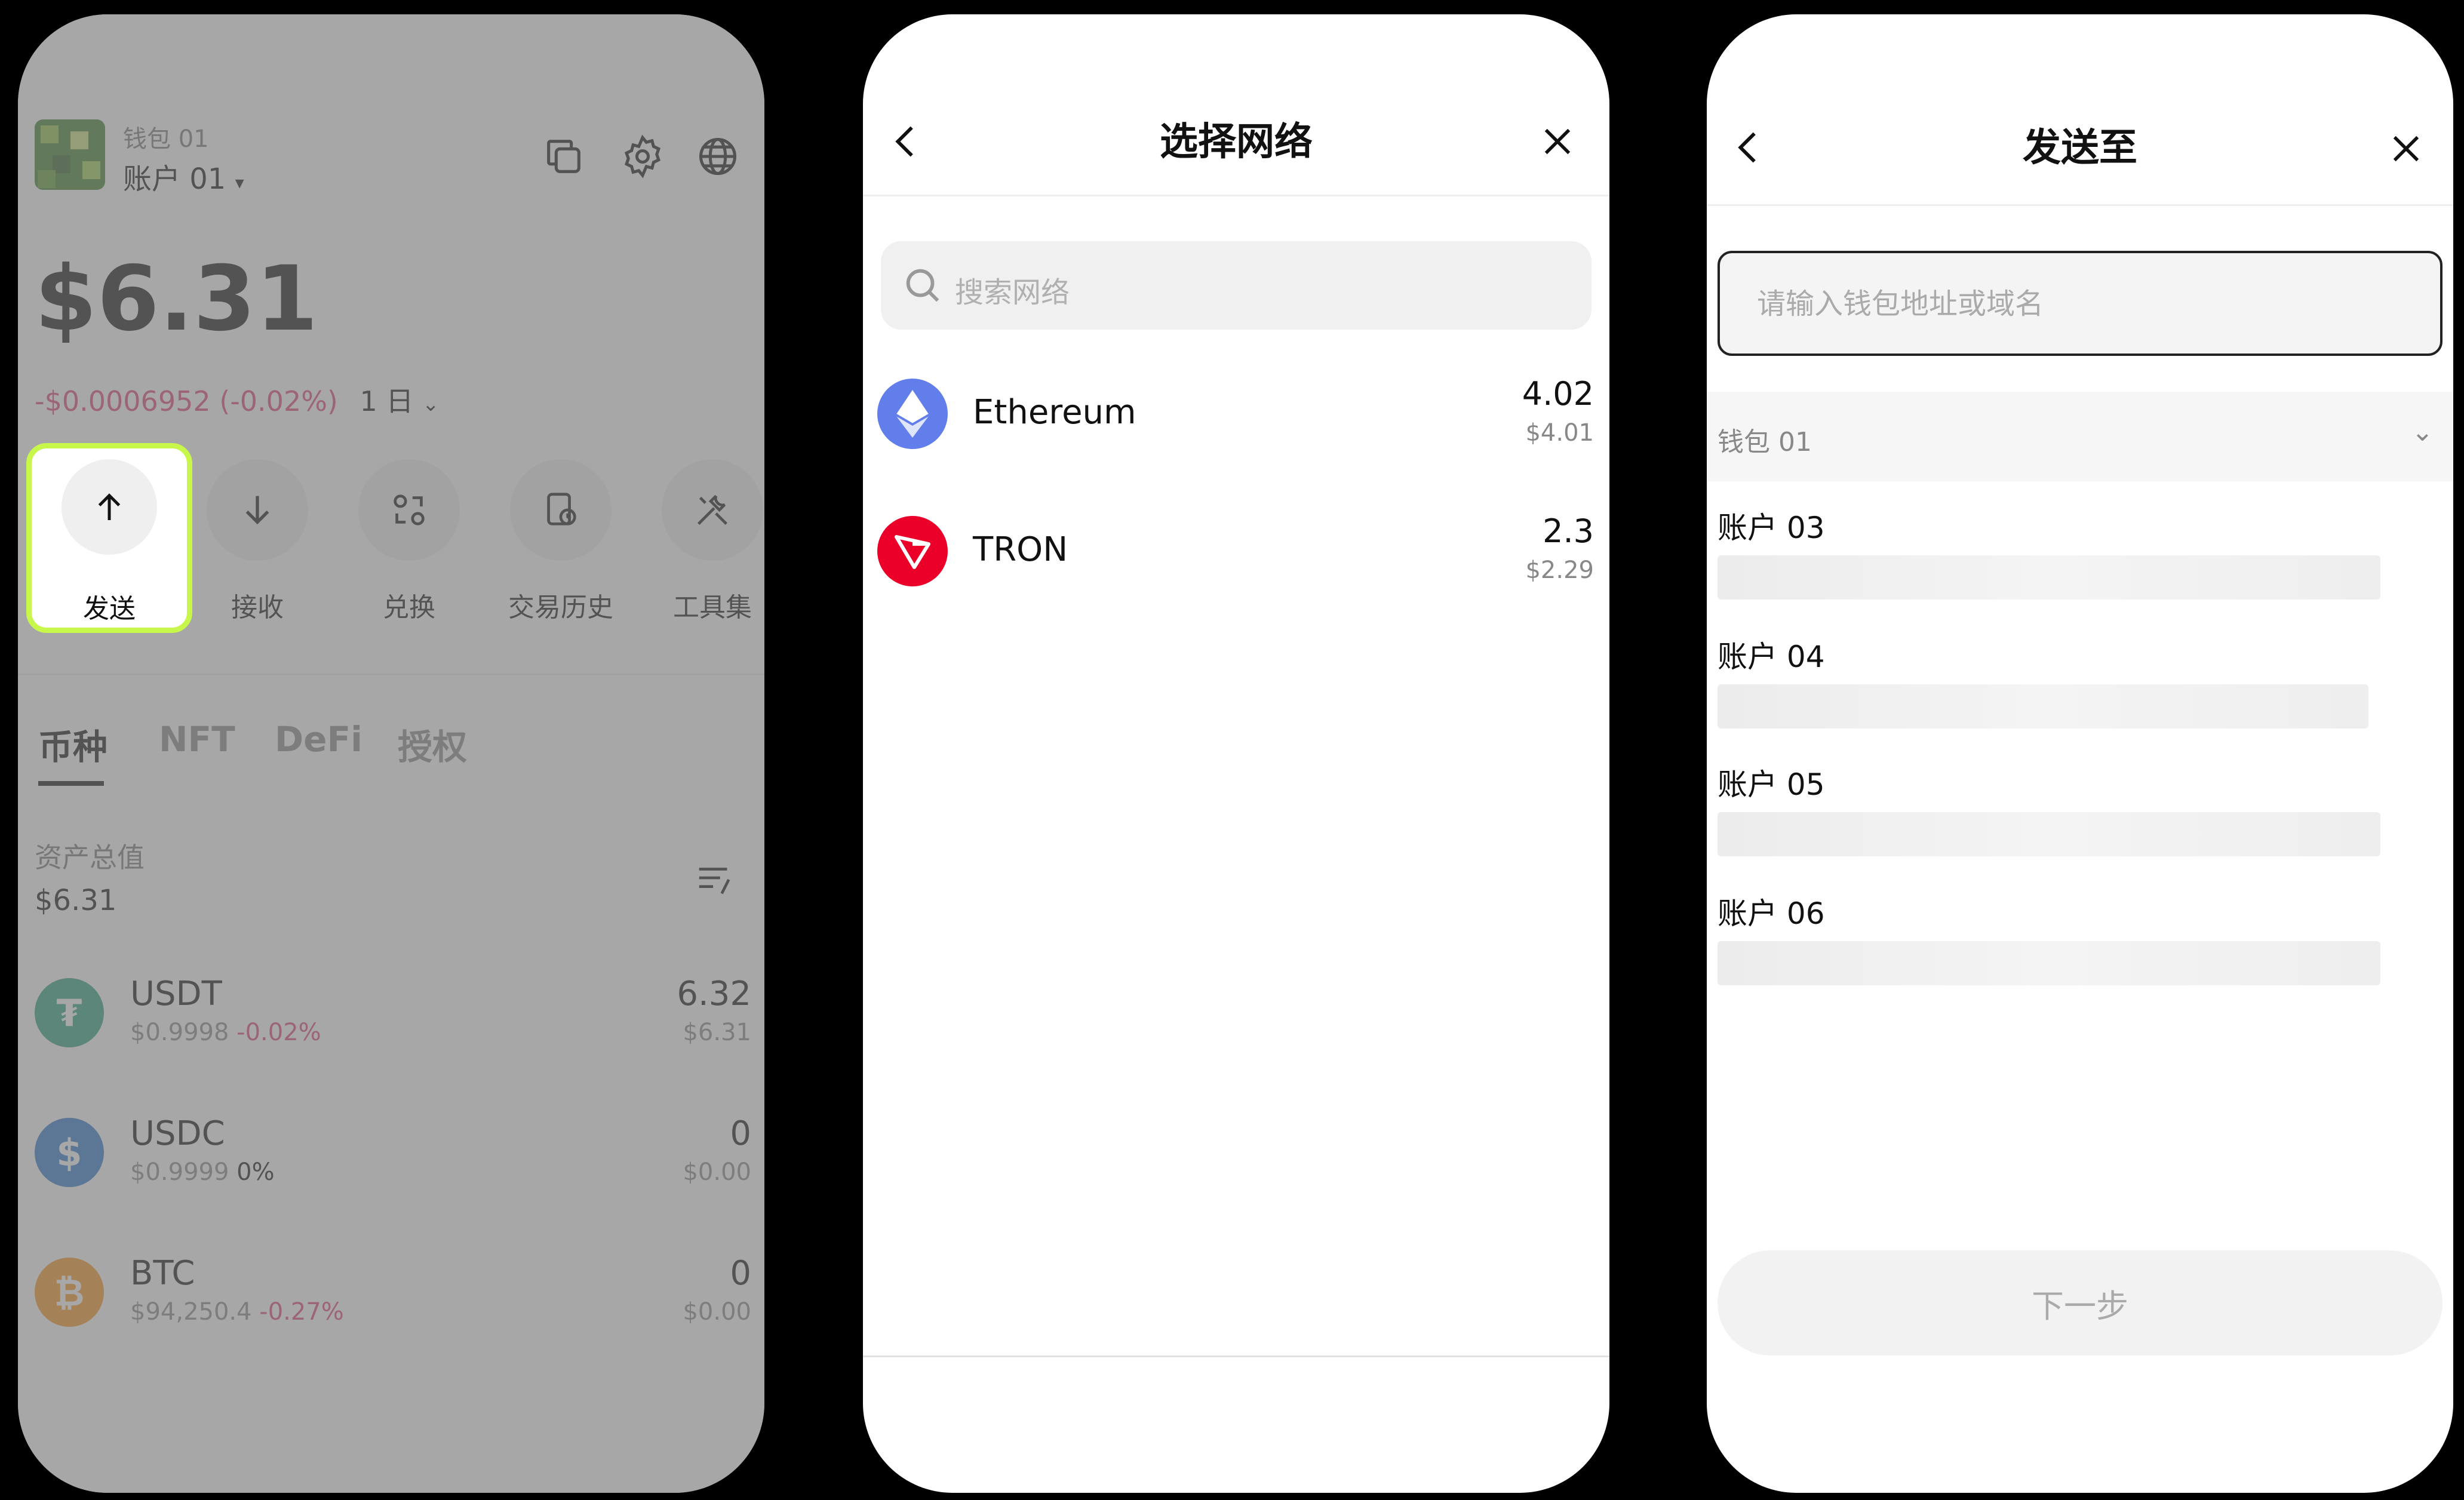 The height and width of the screenshot is (1500, 2464). Describe the element at coordinates (278, 1033) in the screenshot. I see `token-change: -0.02%` at that location.